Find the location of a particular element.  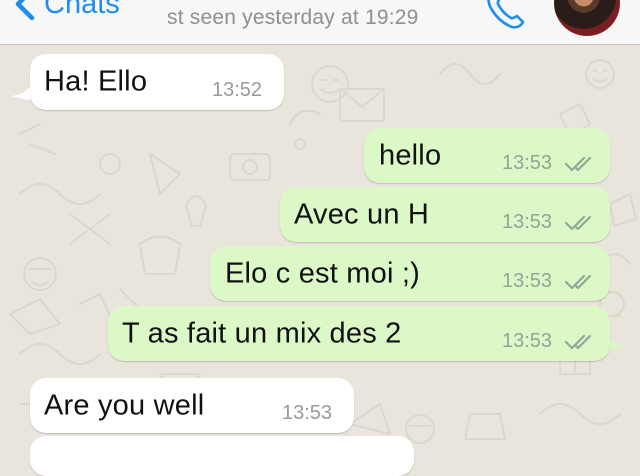

message-bubble-outgoing: T as fait un mix des 2 13:53 is located at coordinates (359, 333).